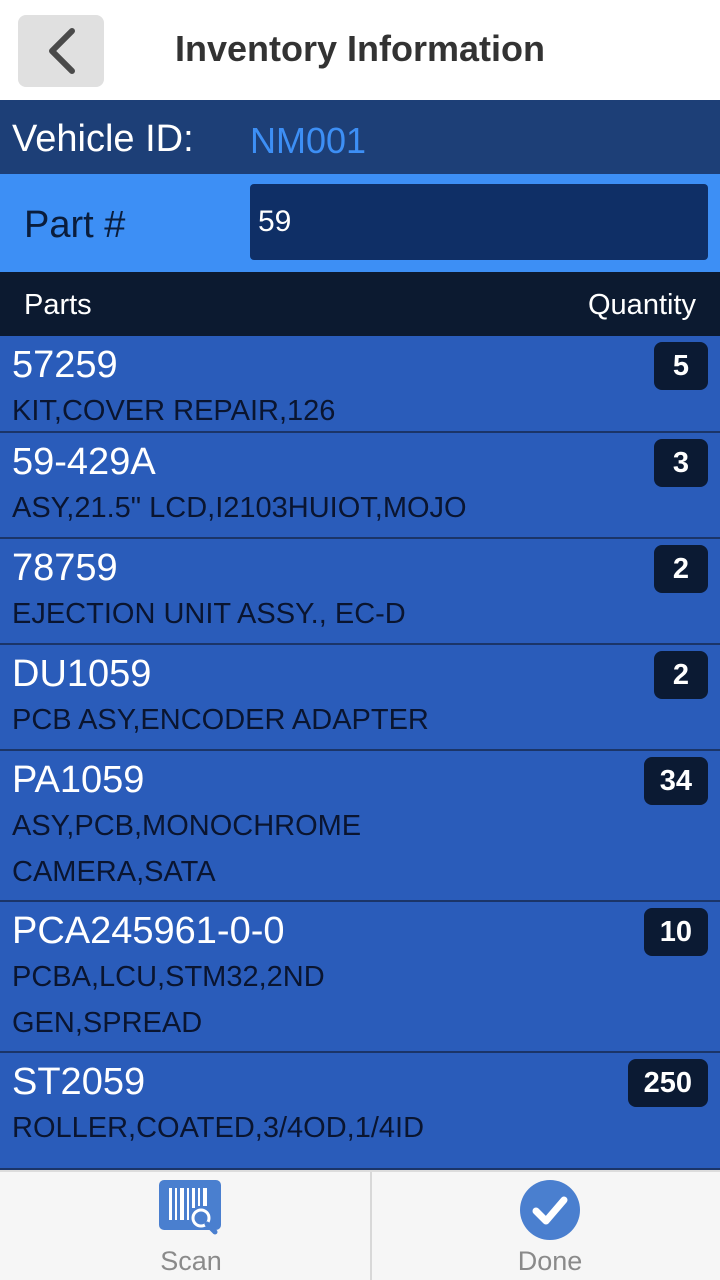 This screenshot has height=1280, width=720. What do you see at coordinates (360, 384) in the screenshot?
I see `list-item: 57259 KIT,COVER REPAIR,126 5` at bounding box center [360, 384].